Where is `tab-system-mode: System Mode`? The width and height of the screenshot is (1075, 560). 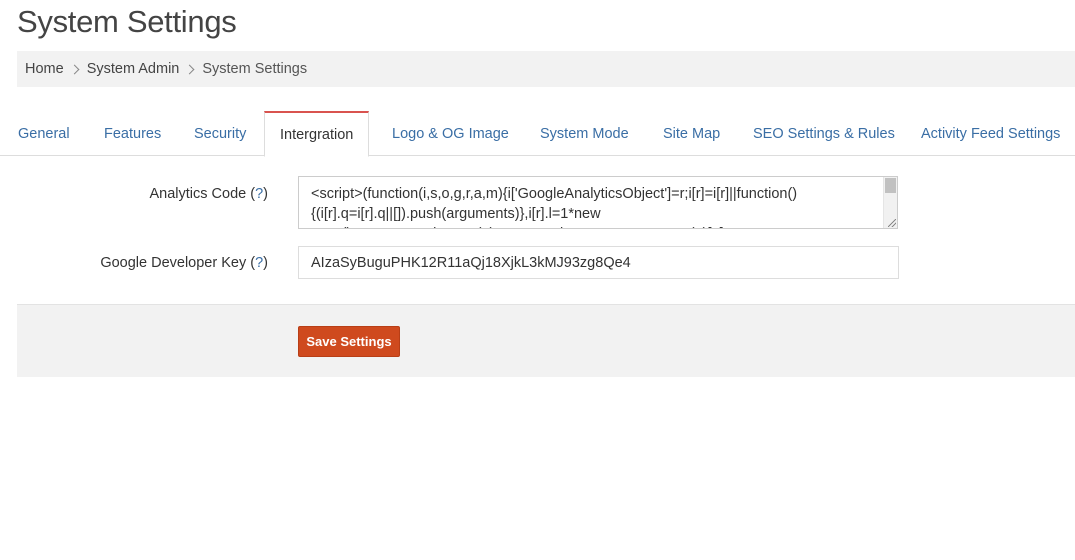
tab-system-mode: System Mode is located at coordinates (584, 133).